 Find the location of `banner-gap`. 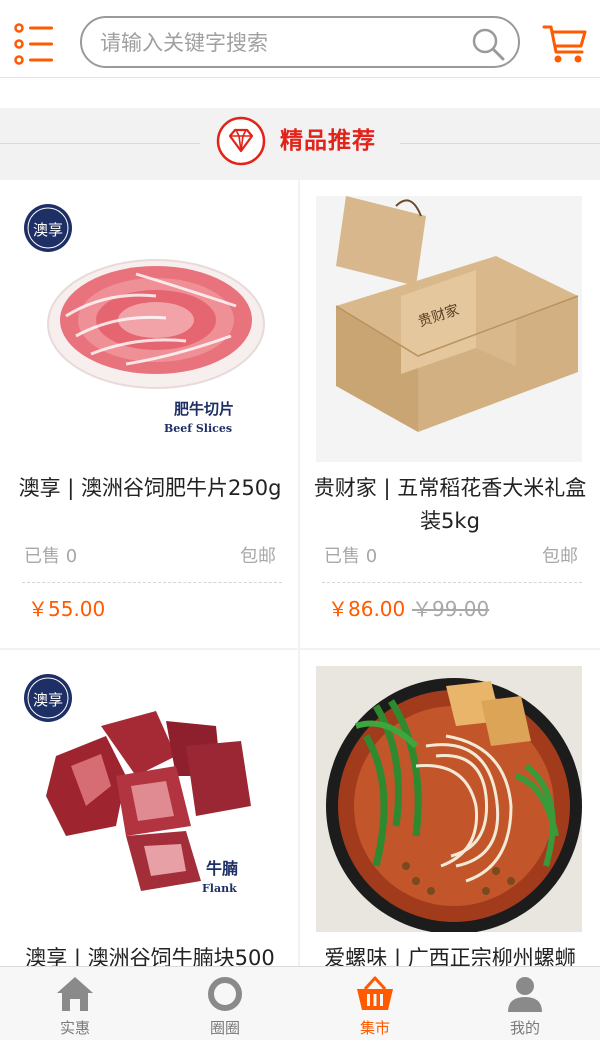

banner-gap is located at coordinates (300, 93).